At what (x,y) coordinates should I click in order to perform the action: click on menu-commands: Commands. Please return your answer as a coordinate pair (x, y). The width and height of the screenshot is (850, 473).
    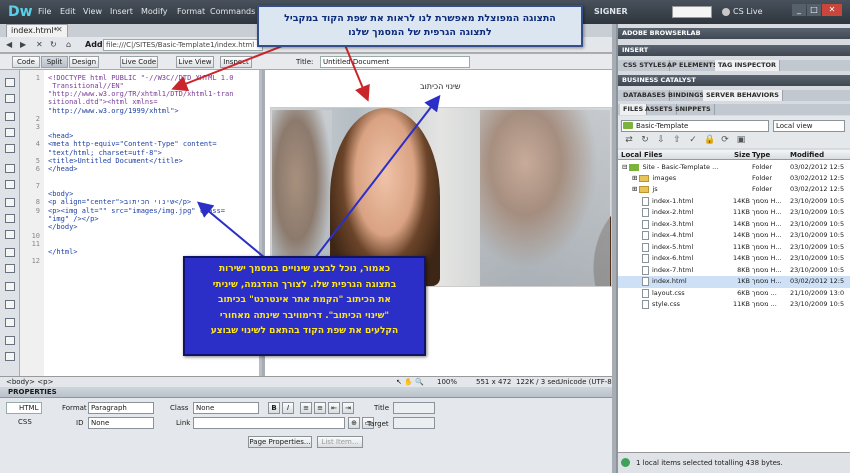
    Looking at the image, I should click on (232, 12).